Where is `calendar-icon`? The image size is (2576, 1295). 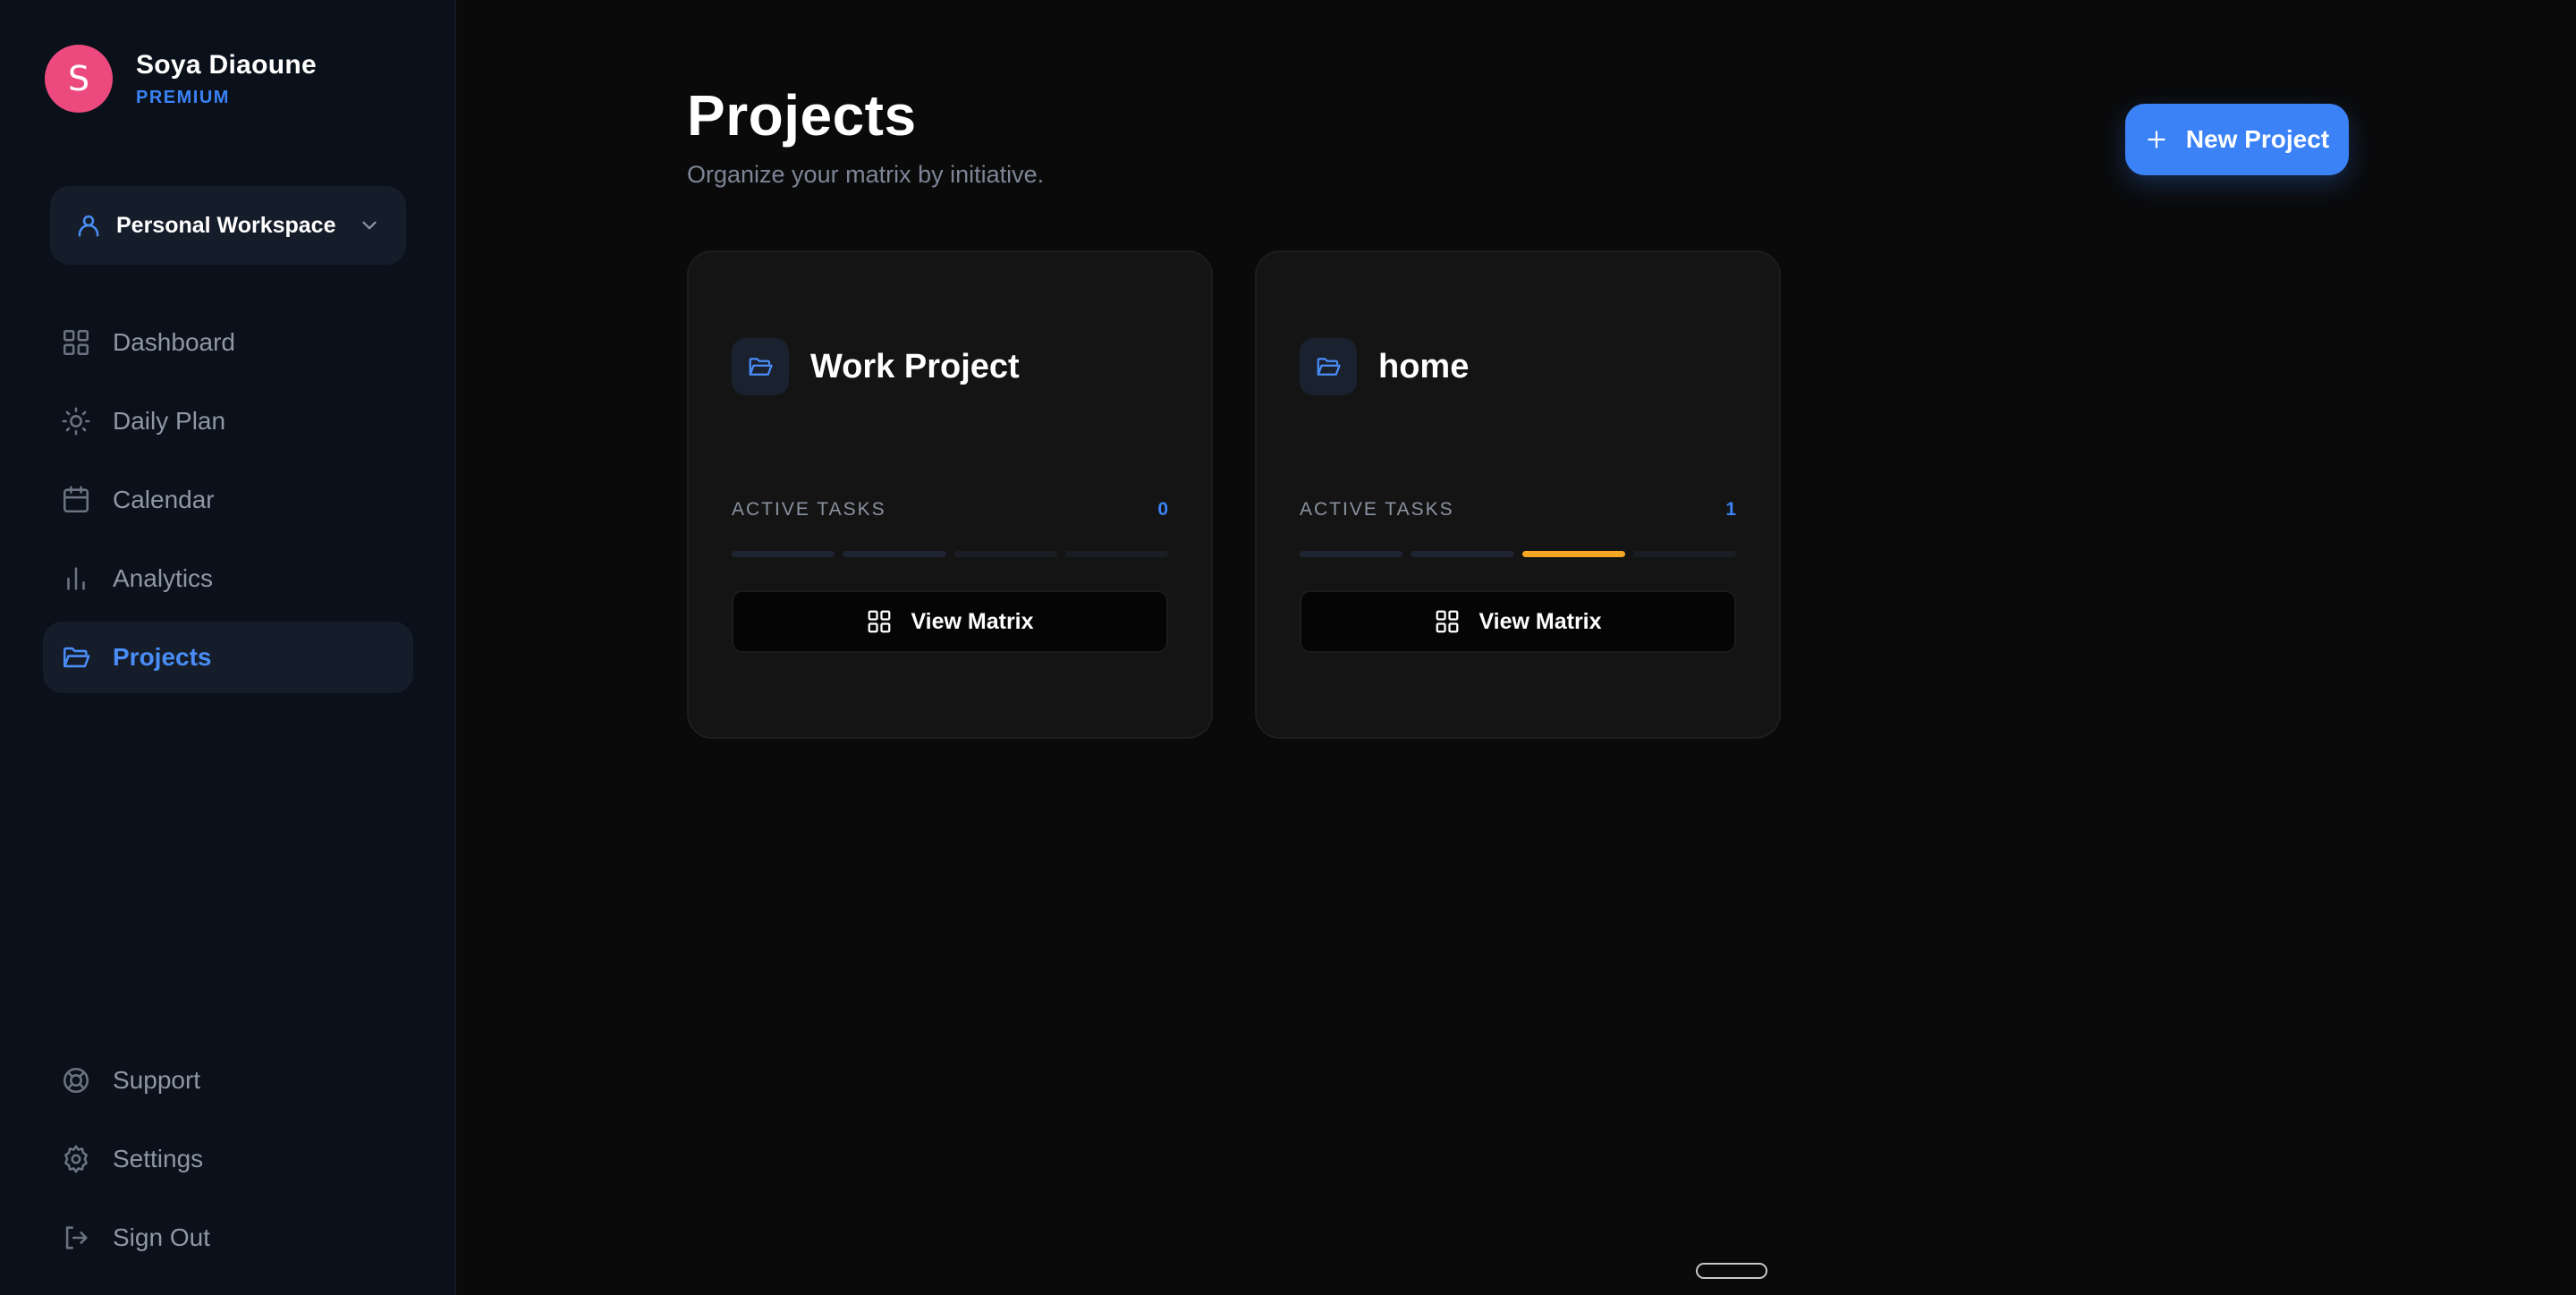 calendar-icon is located at coordinates (76, 499).